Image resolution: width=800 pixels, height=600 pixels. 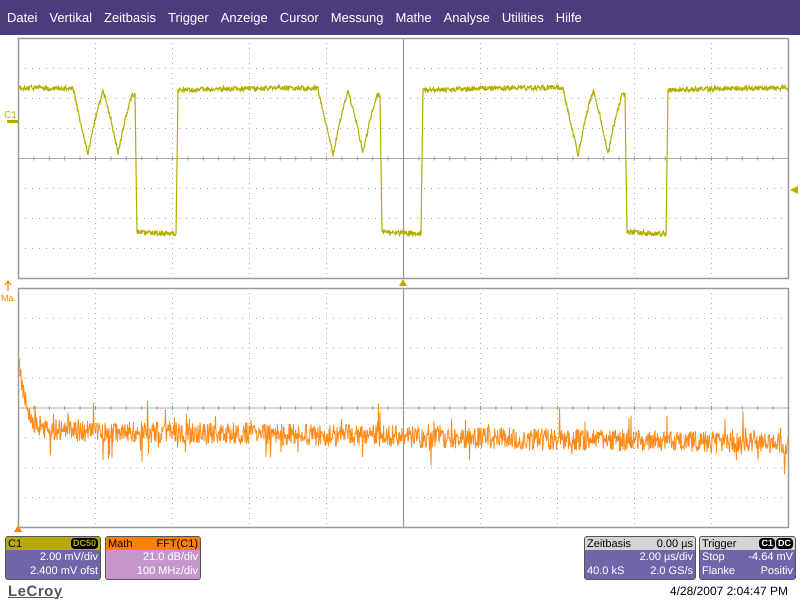 What do you see at coordinates (605, 571) in the screenshot?
I see `sample-count: 40.0 kS` at bounding box center [605, 571].